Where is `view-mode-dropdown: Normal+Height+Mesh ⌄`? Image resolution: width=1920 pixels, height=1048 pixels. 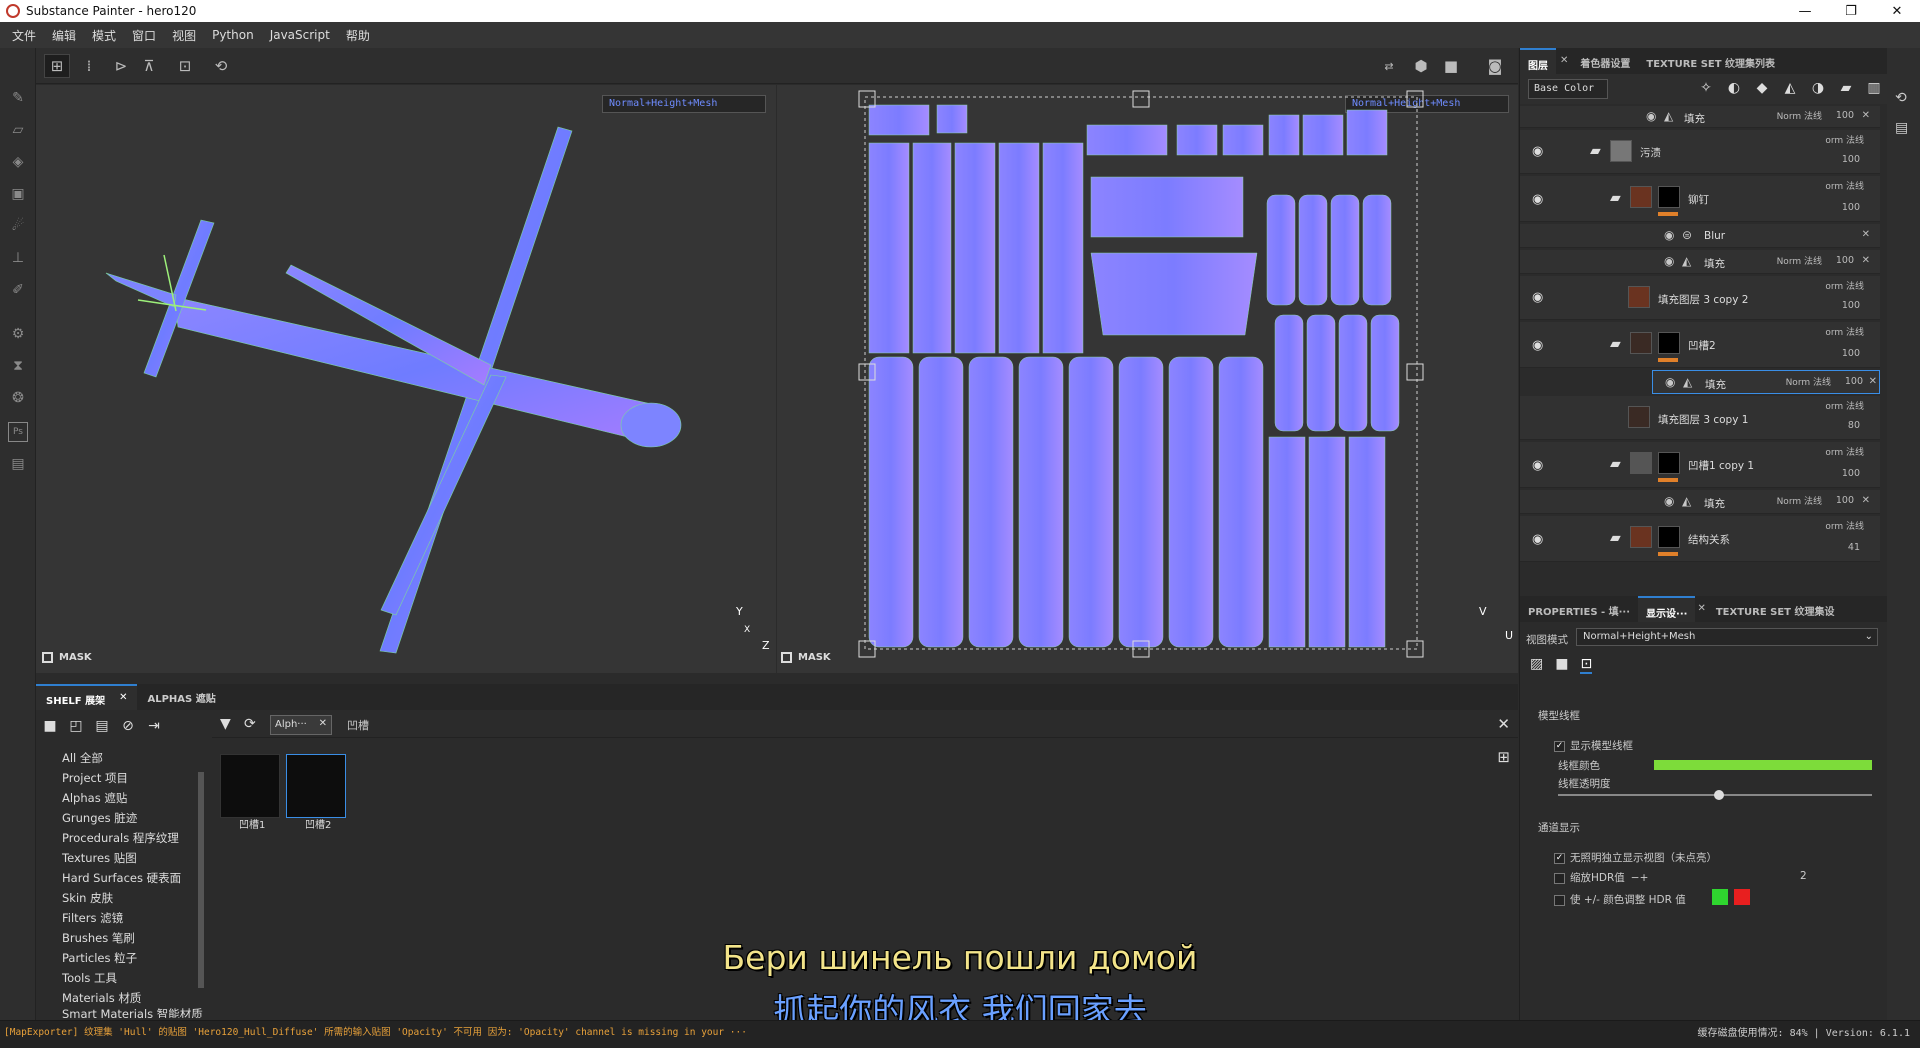
view-mode-dropdown: Normal+Height+Mesh ⌄ is located at coordinates (1727, 637).